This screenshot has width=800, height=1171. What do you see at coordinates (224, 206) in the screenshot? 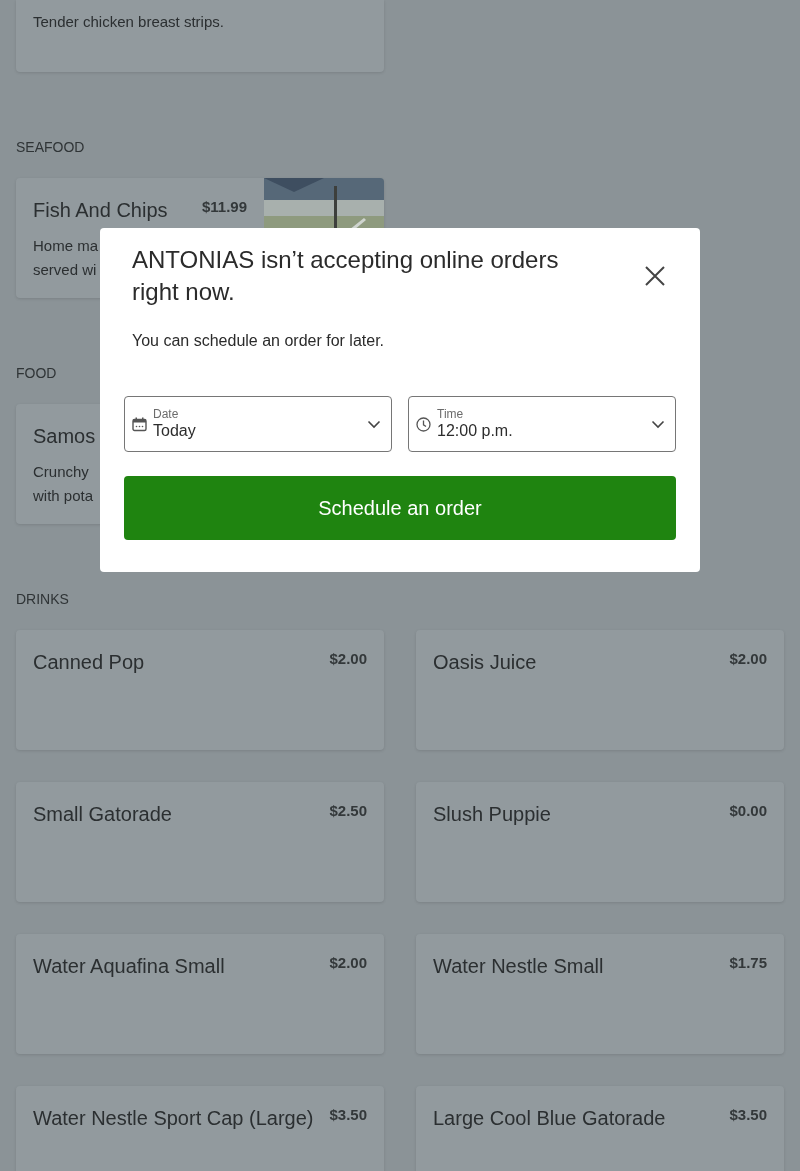
I see `item-price: $11.99` at bounding box center [224, 206].